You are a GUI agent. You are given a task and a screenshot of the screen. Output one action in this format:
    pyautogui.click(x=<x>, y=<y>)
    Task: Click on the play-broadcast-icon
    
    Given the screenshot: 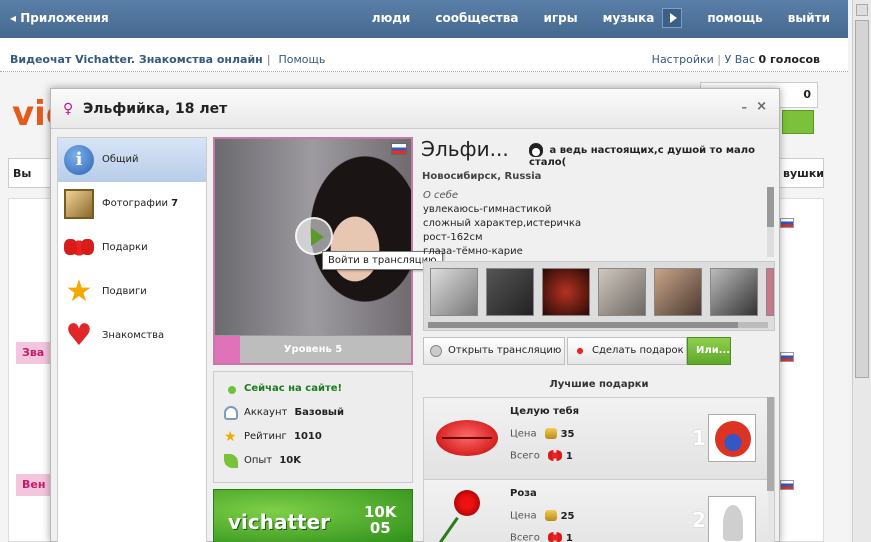 What is the action you would take?
    pyautogui.click(x=314, y=236)
    